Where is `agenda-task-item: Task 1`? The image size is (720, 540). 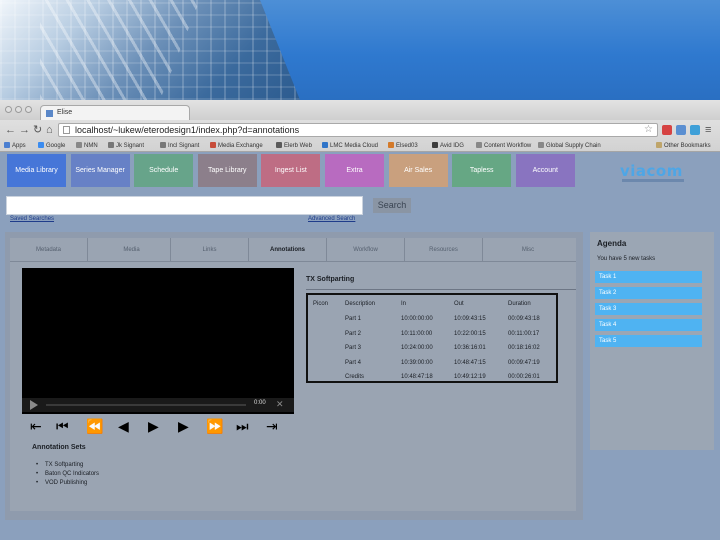 agenda-task-item: Task 1 is located at coordinates (648, 277).